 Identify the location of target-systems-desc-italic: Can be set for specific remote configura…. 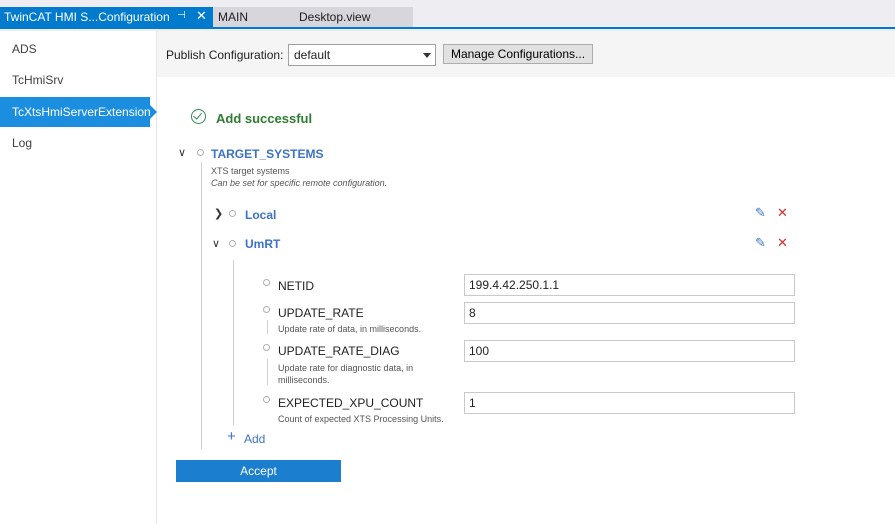
(299, 183).